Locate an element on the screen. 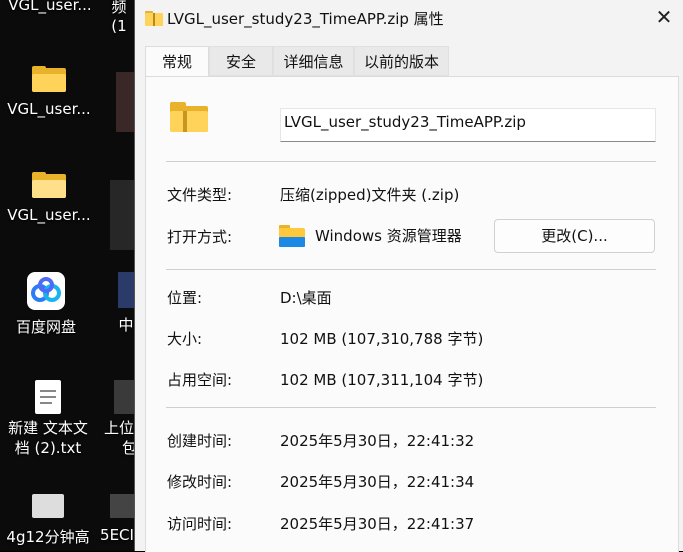 The width and height of the screenshot is (683, 552). tab-label: 详细信息 is located at coordinates (313, 62).